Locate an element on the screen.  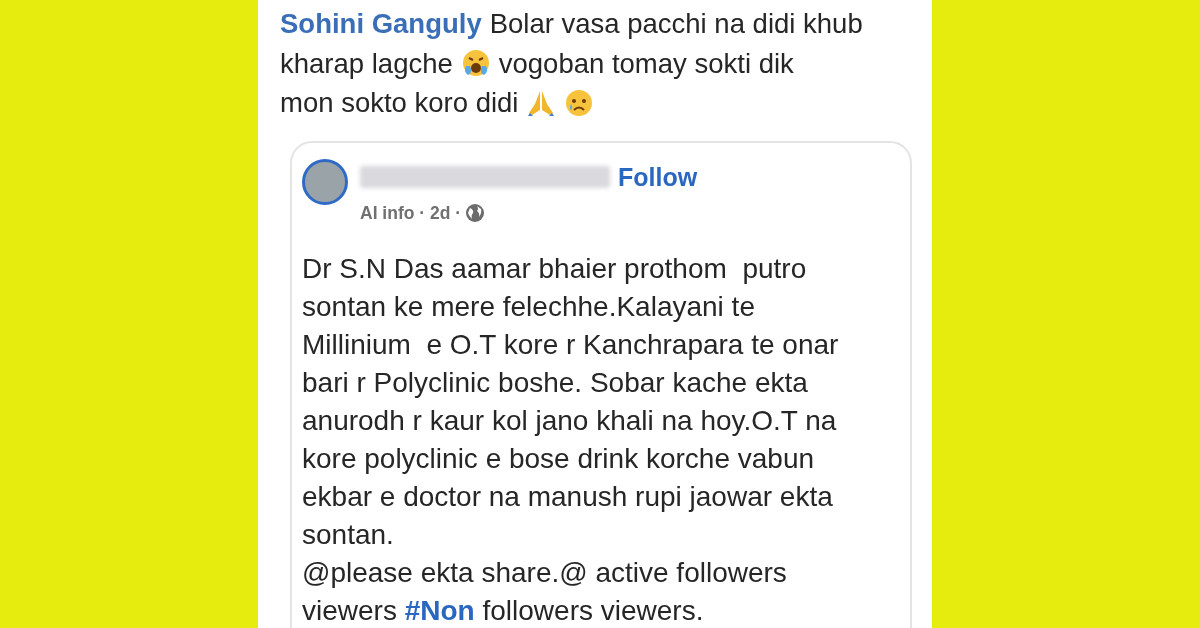
globe-icon is located at coordinates (475, 213).